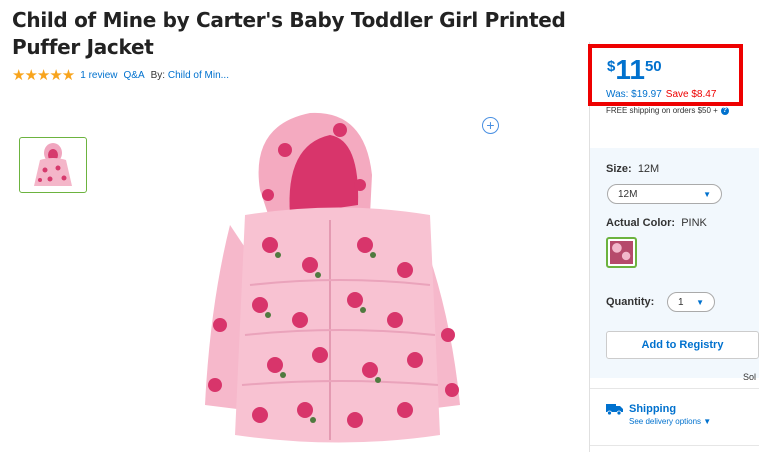  I want to click on size-label-row: Size: 12M, so click(632, 169).